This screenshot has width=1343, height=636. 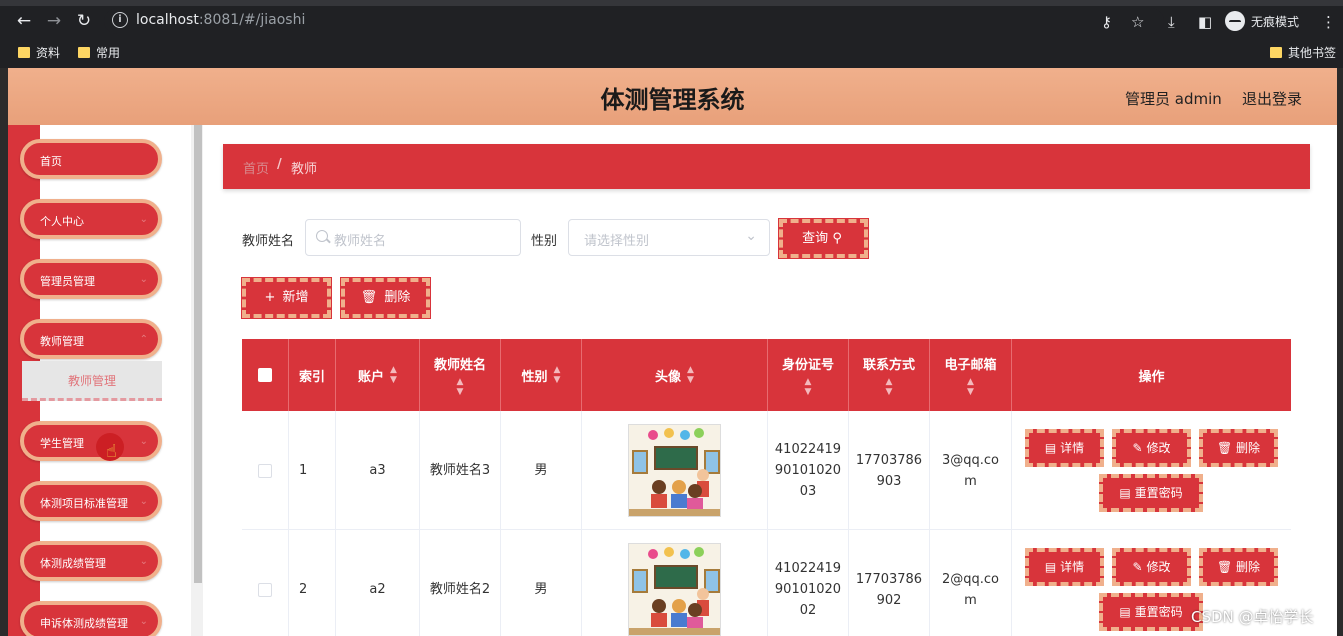 What do you see at coordinates (971, 375) in the screenshot?
I see `column-header-email: 电子邮箱 ▲ ▼` at bounding box center [971, 375].